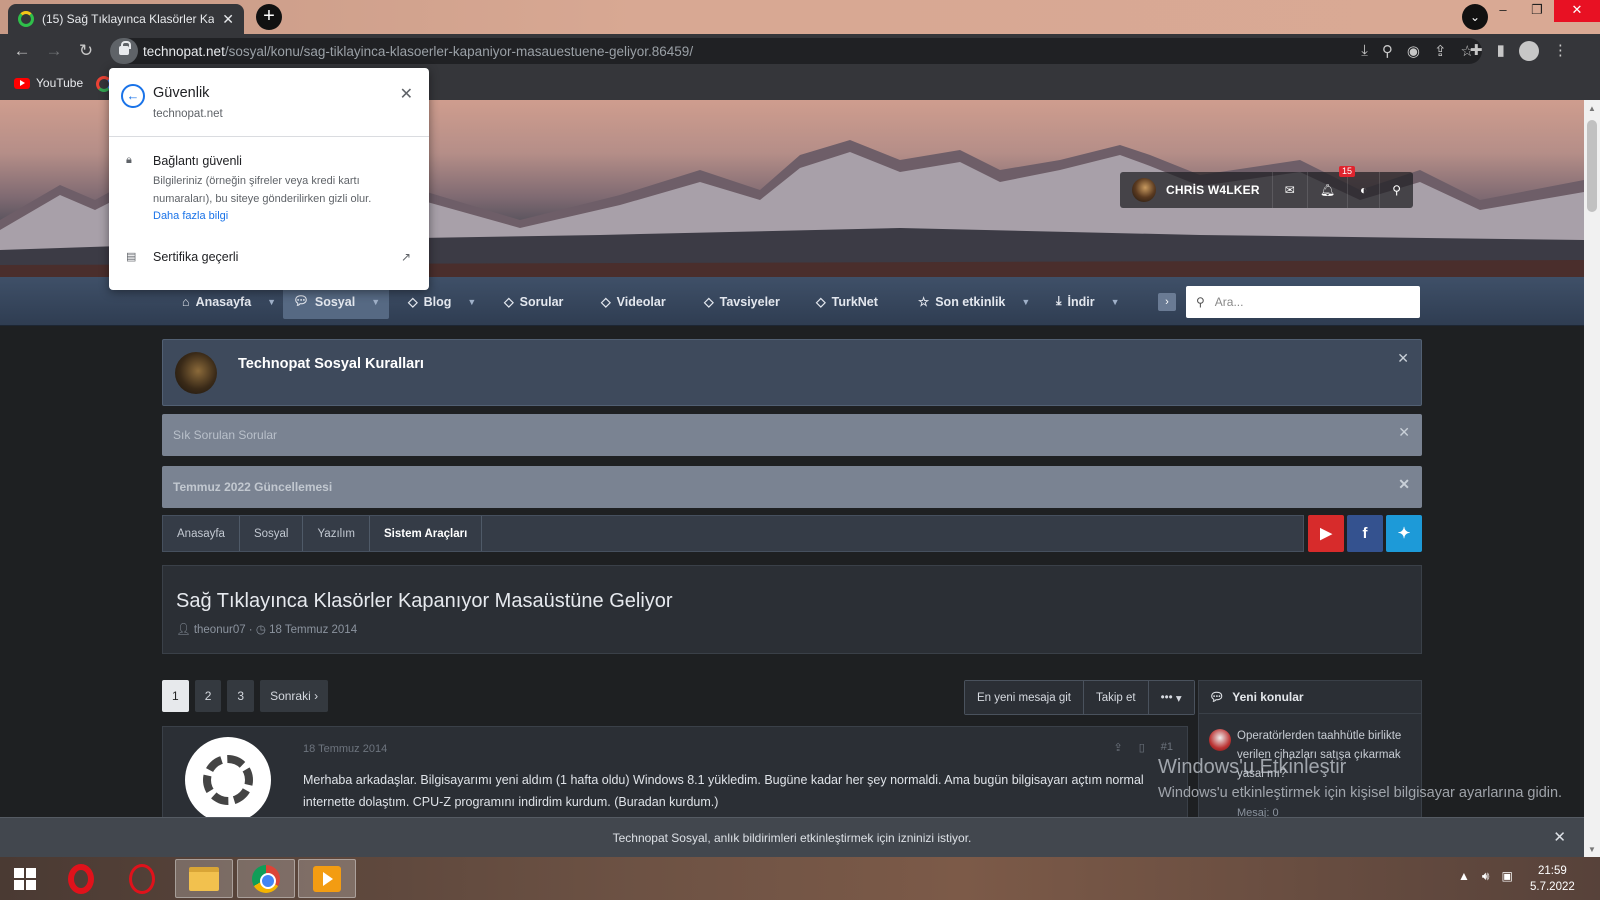  I want to click on reload-button: ↻, so click(86, 51).